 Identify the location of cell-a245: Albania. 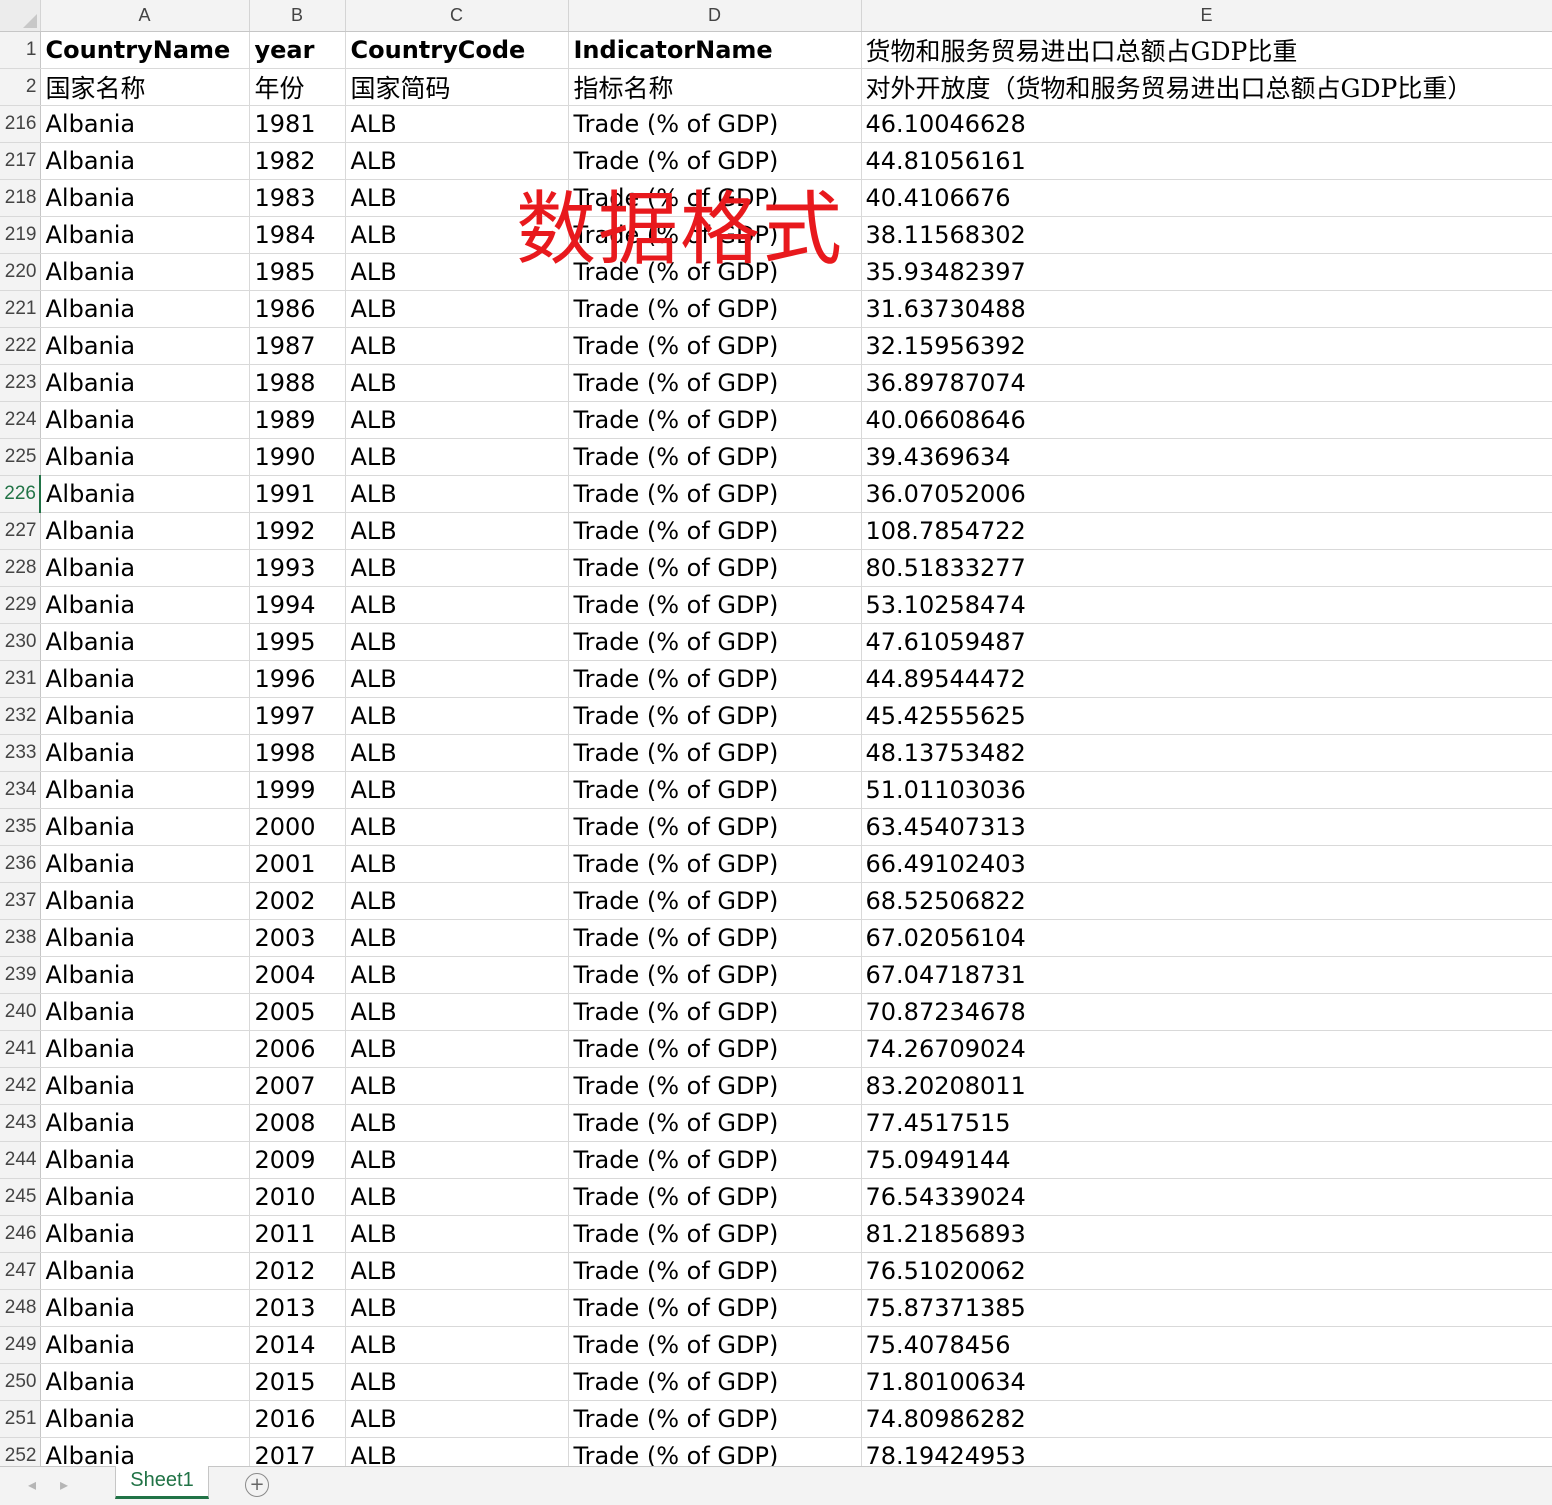
(145, 1197).